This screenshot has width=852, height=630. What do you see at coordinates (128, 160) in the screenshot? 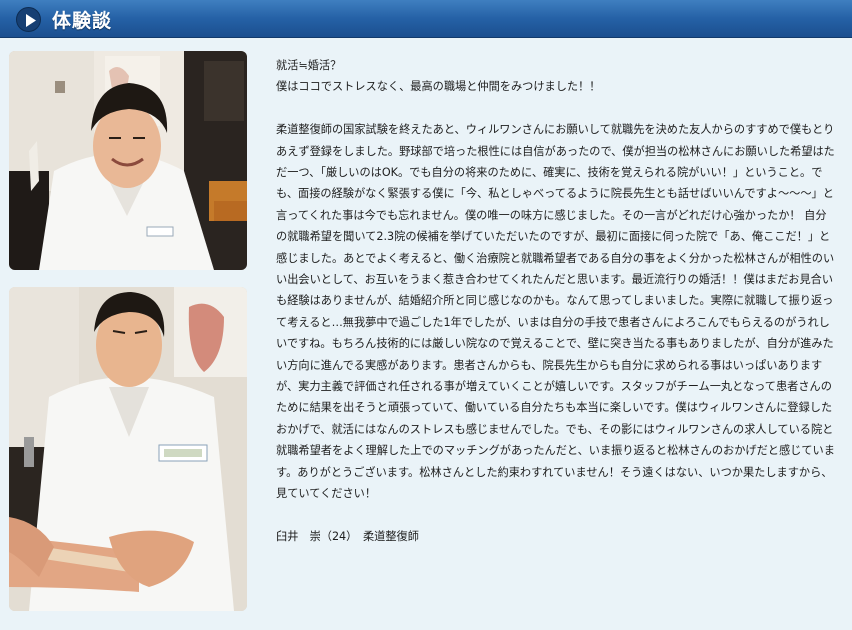
I see `photo-smiling-staff` at bounding box center [128, 160].